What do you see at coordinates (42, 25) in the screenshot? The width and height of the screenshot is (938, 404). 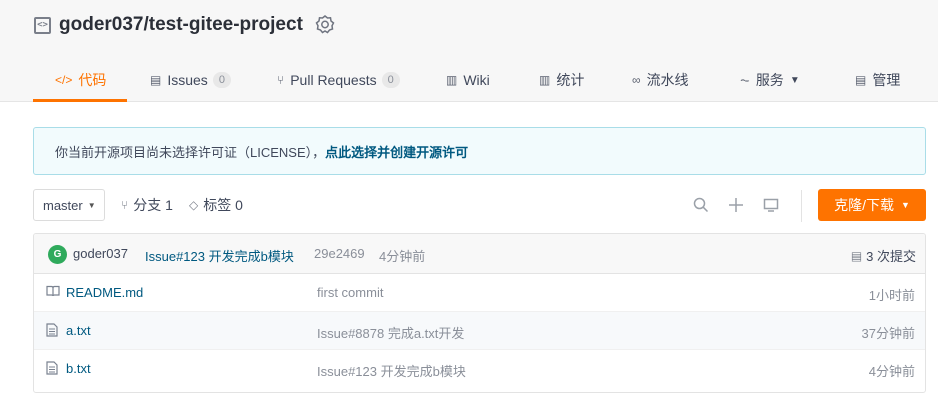 I see `code-brackets-icon: <>` at bounding box center [42, 25].